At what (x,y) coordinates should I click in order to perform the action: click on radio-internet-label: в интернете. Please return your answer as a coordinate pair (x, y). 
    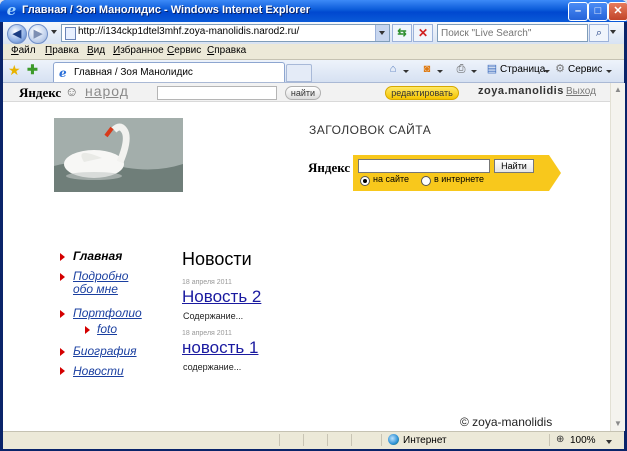
    Looking at the image, I should click on (459, 179).